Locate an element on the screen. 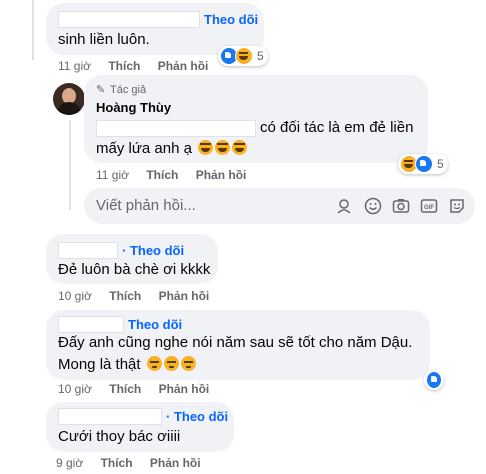 This screenshot has height=474, width=486. svg-text: GIF is located at coordinates (429, 208).